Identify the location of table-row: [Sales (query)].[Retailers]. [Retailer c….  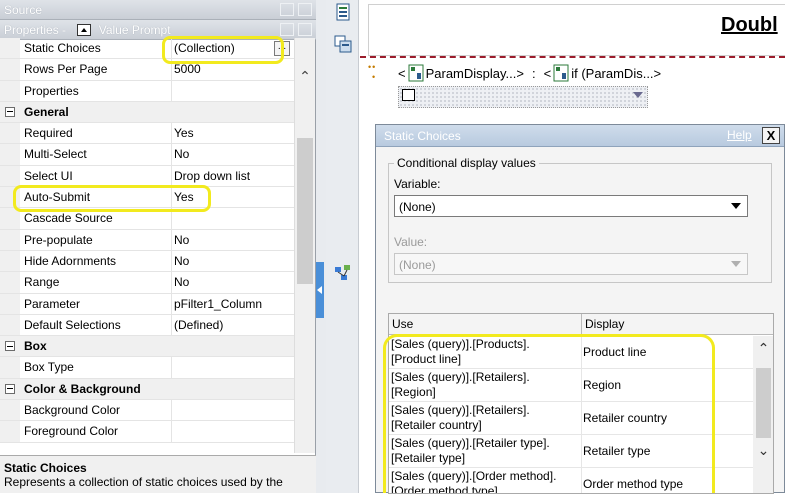
(571, 418).